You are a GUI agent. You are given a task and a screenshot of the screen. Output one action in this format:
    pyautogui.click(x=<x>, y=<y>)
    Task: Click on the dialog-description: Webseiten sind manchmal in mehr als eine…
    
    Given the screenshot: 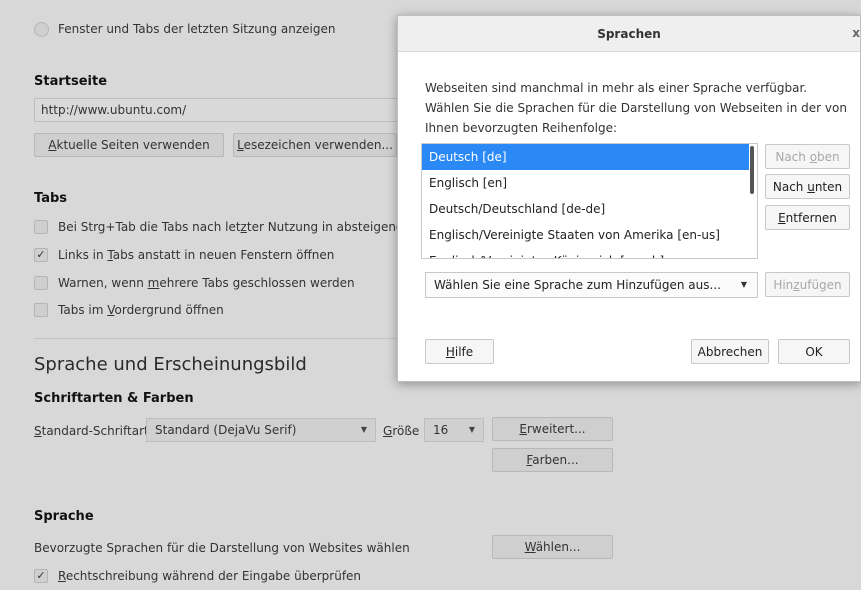 What is the action you would take?
    pyautogui.click(x=636, y=108)
    